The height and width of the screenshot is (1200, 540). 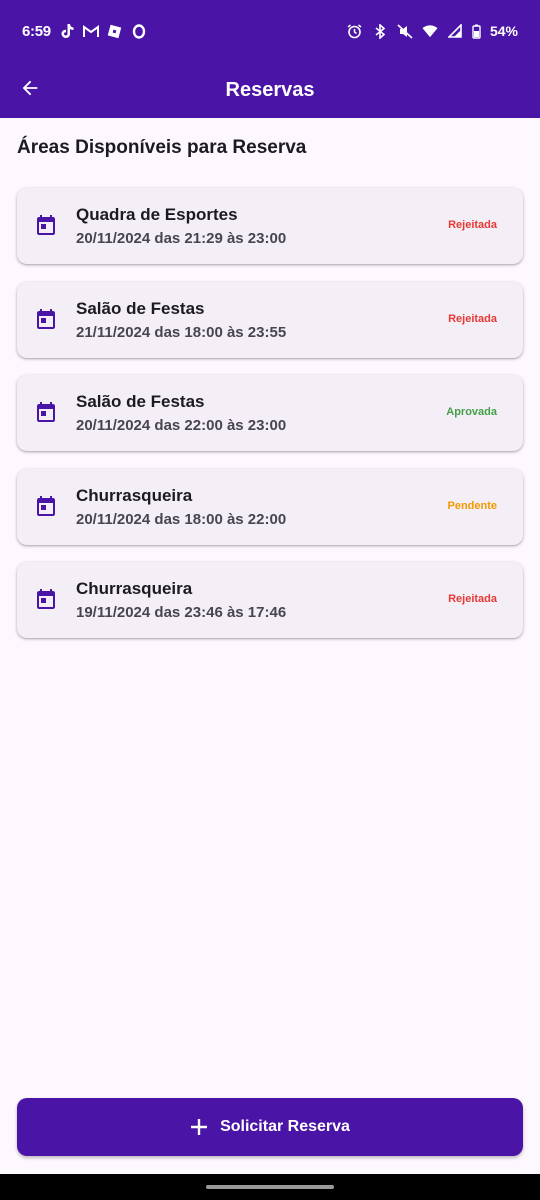 I want to click on app-bar: 6:59 54% Reservas, so click(x=270, y=59).